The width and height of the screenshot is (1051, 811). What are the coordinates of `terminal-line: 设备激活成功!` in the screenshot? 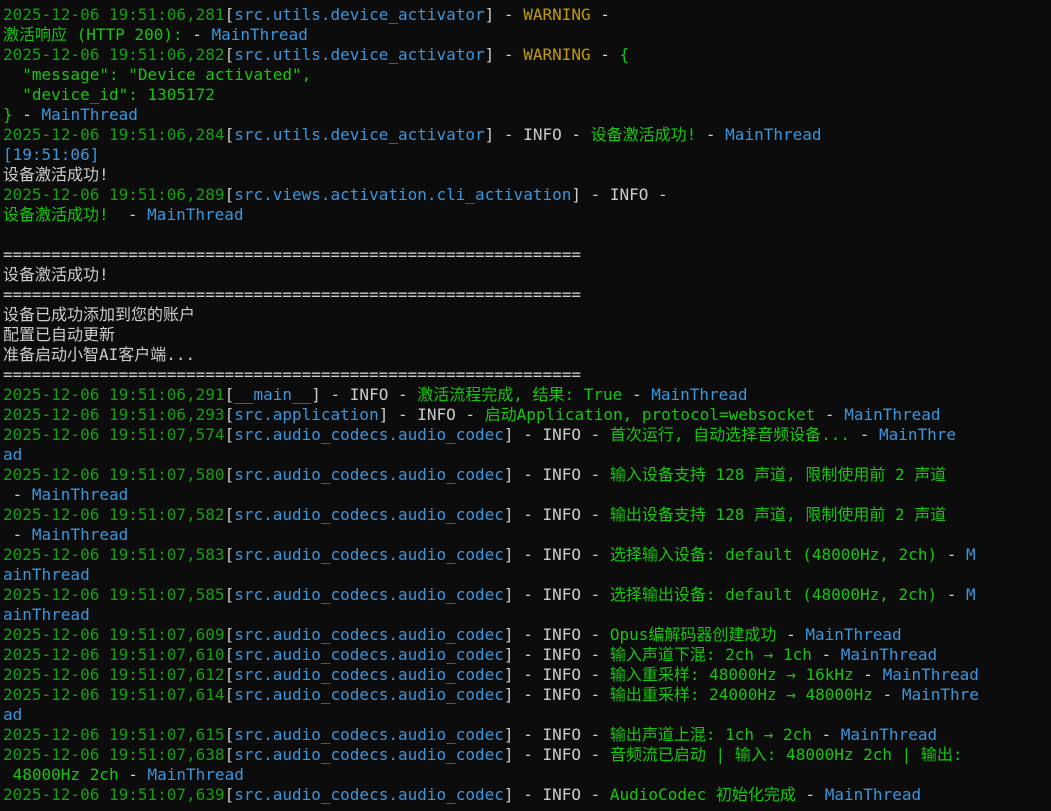 It's located at (527, 275).